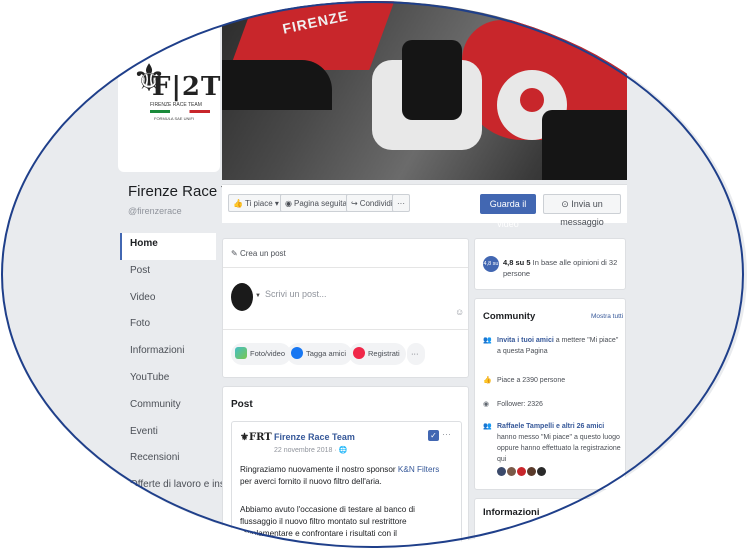 This screenshot has width=747, height=551. Describe the element at coordinates (277, 85) in the screenshot. I see `car-tire` at that location.